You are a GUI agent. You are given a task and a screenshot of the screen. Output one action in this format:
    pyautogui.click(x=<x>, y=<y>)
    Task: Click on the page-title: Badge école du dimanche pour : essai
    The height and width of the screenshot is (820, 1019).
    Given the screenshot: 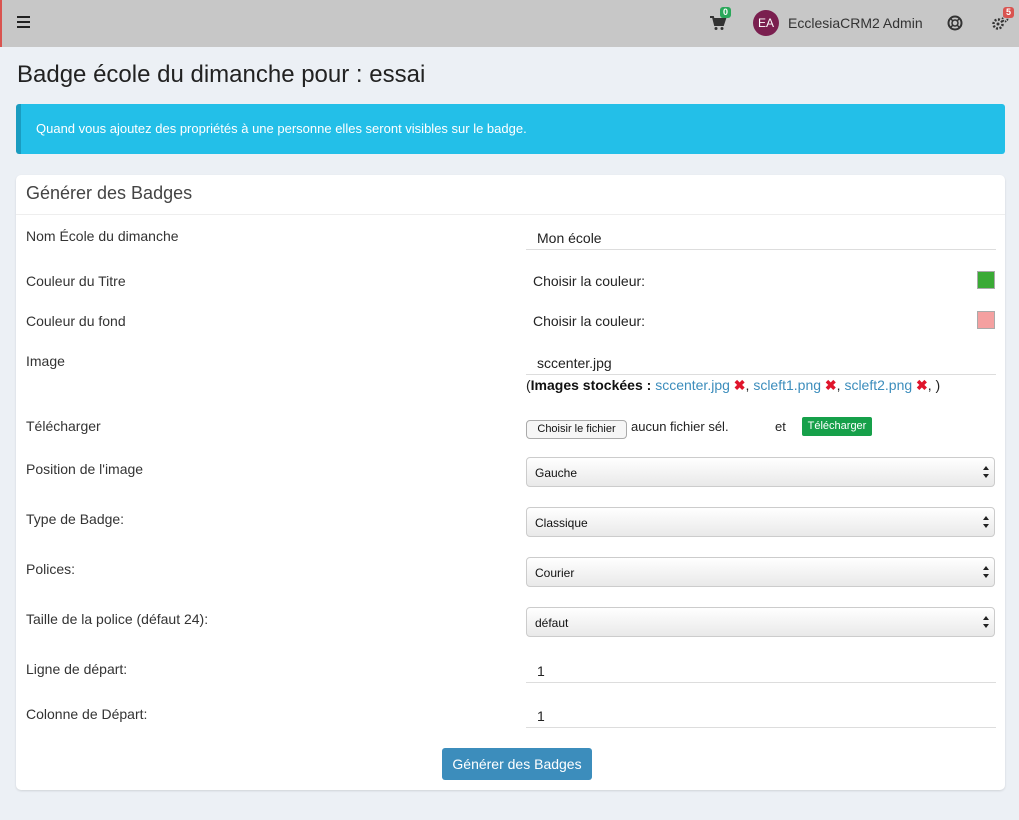 What is the action you would take?
    pyautogui.click(x=221, y=74)
    